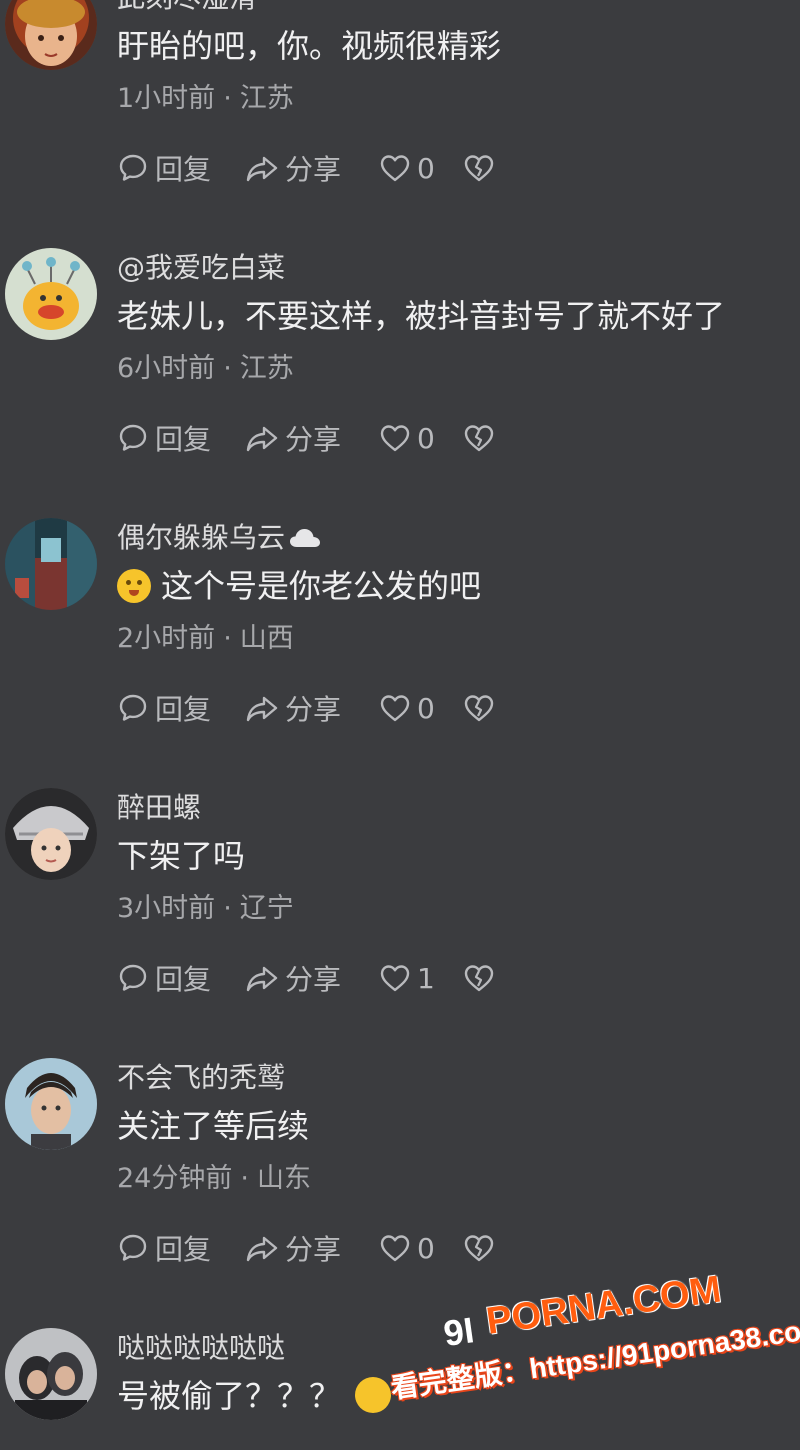 This screenshot has height=1450, width=800. I want to click on comment-meta: 3小时前 · 辽宁, so click(205, 909).